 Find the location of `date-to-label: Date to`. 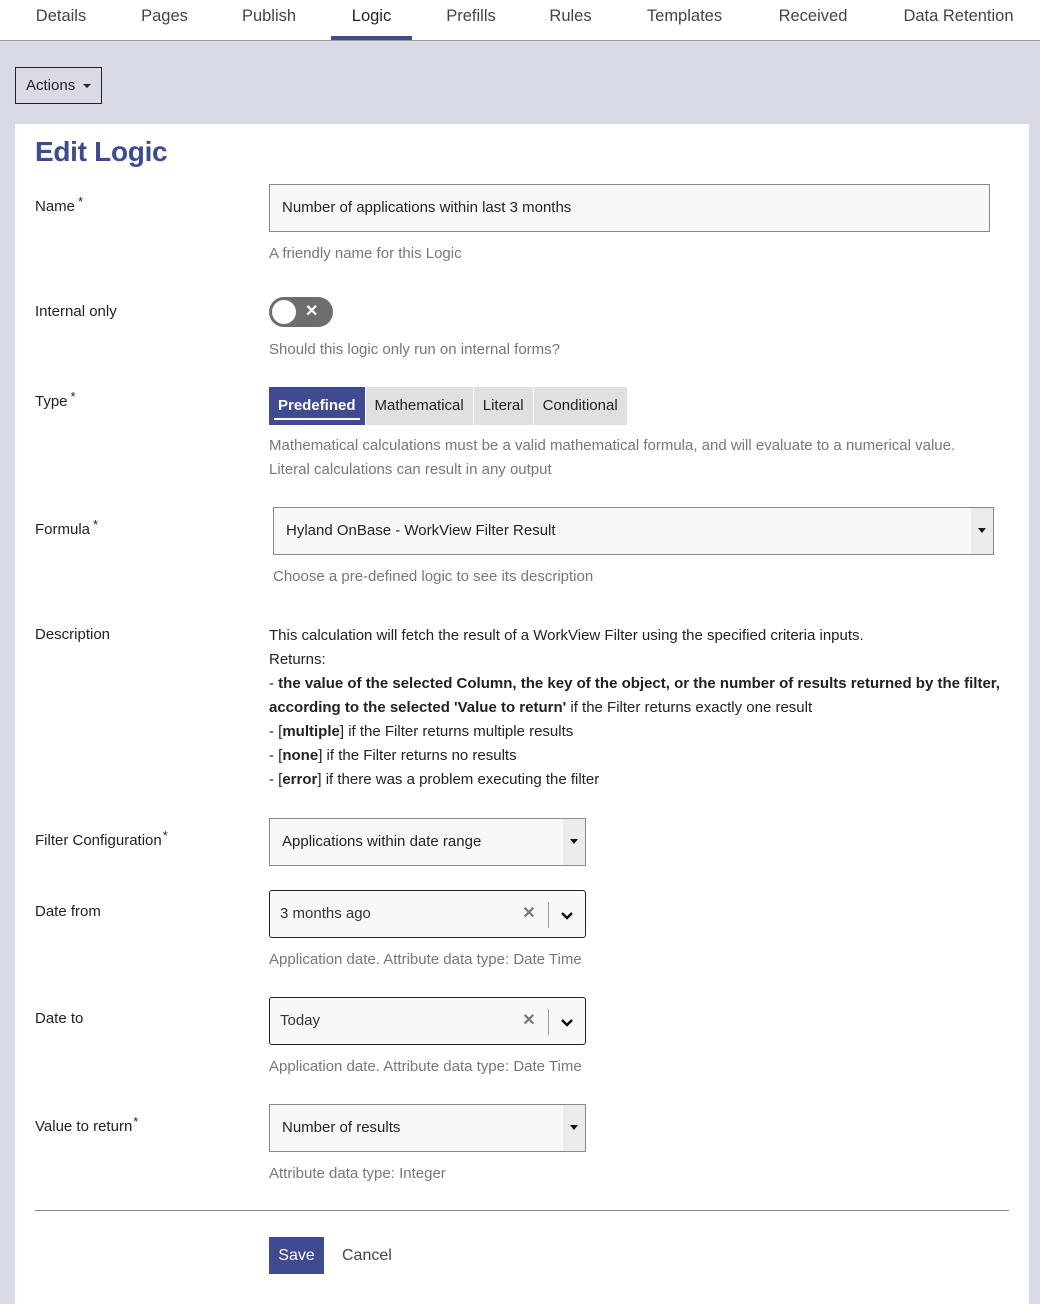

date-to-label: Date to is located at coordinates (59, 1018).